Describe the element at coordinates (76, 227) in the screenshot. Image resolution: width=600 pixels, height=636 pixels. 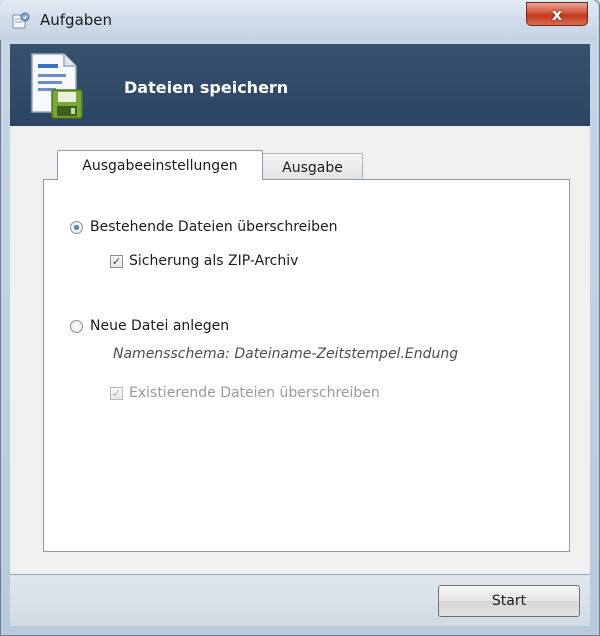
I see `radio-button-checked` at that location.